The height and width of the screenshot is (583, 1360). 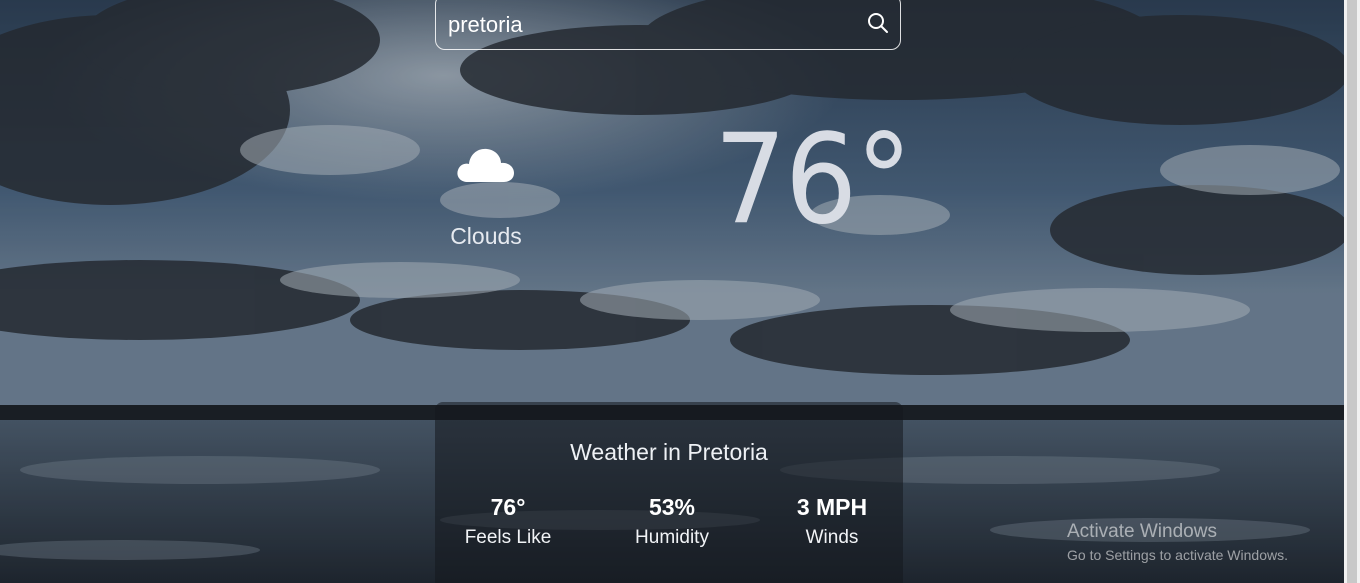 I want to click on city-search-input, so click(x=648, y=25).